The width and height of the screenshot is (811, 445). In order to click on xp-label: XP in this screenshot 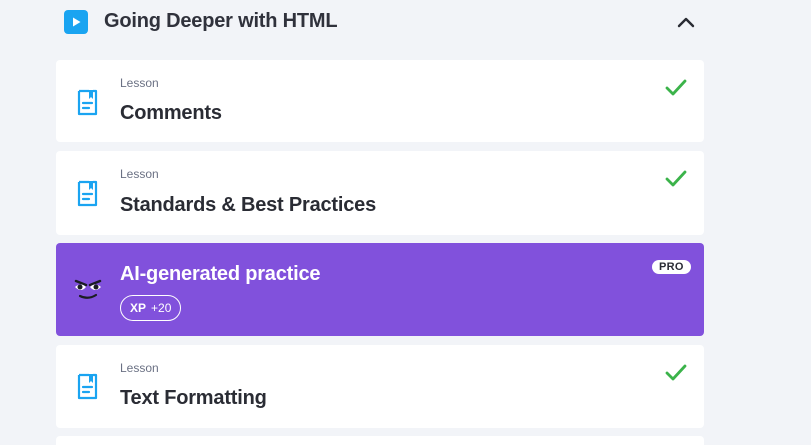, I will do `click(138, 308)`.